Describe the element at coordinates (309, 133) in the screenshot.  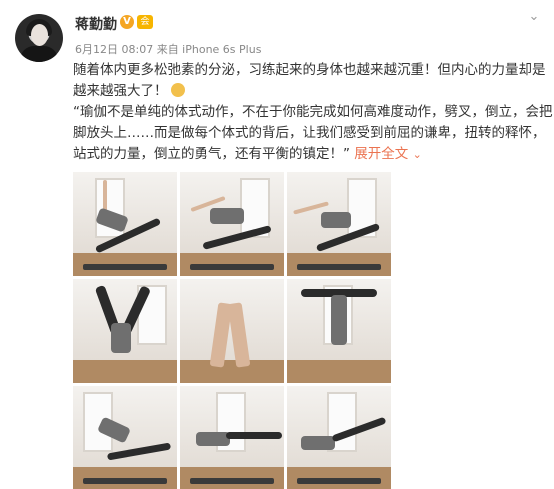
I see `post-text-line: 脚放头上……而是做每个体式的背后，让我们感受到前屈的谦卑，扭转的释怀，` at that location.